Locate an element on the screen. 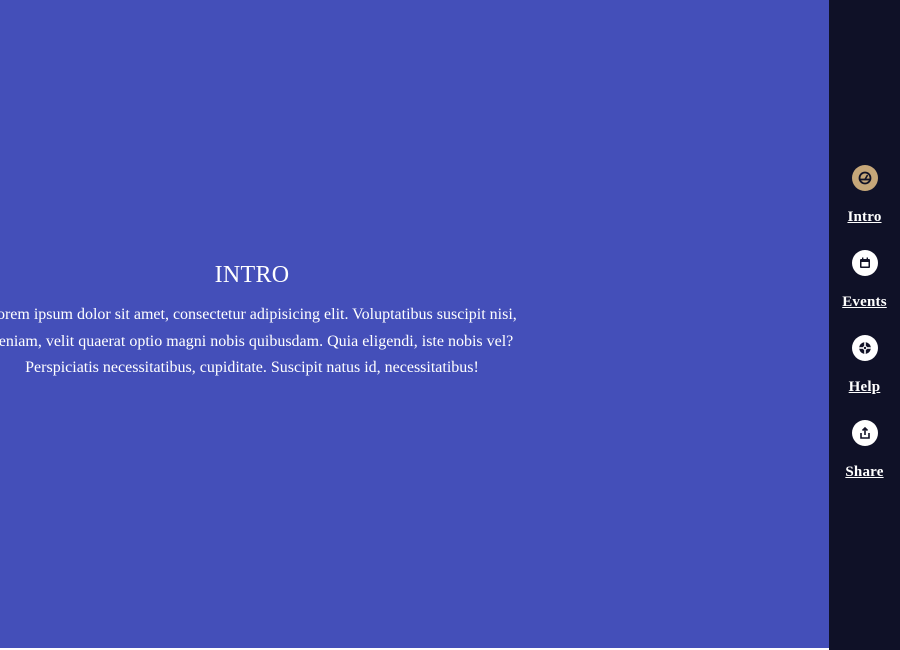  sidebar-item-label: Intro is located at coordinates (864, 217).